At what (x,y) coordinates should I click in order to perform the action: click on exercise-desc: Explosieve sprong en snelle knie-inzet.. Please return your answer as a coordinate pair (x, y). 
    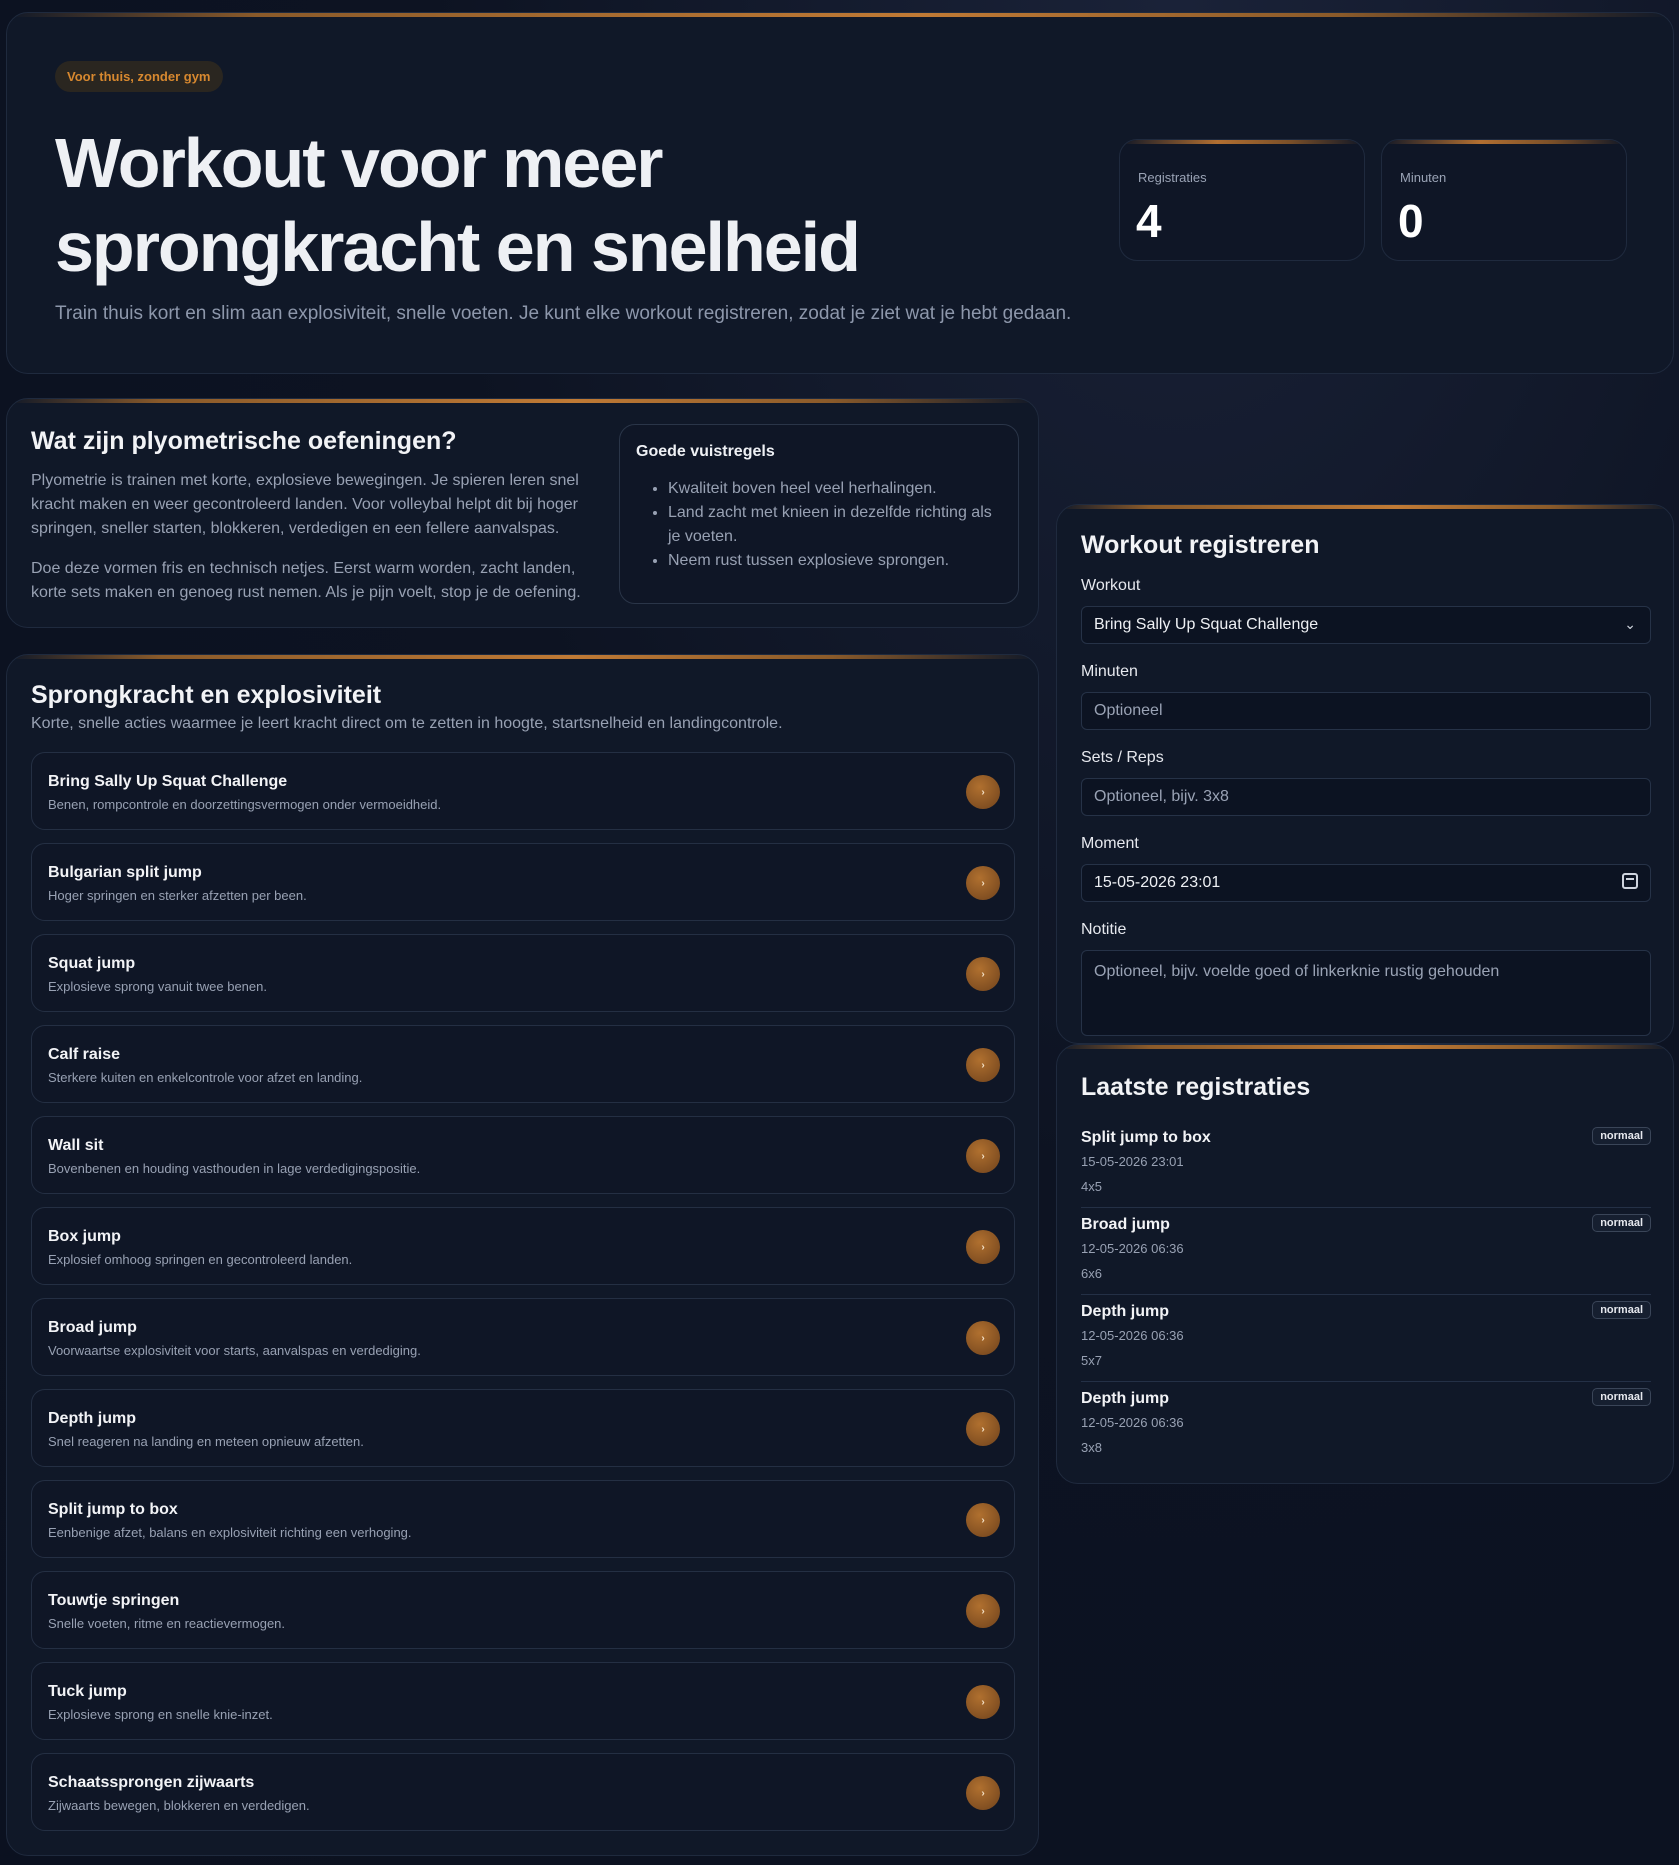
    Looking at the image, I should click on (160, 1714).